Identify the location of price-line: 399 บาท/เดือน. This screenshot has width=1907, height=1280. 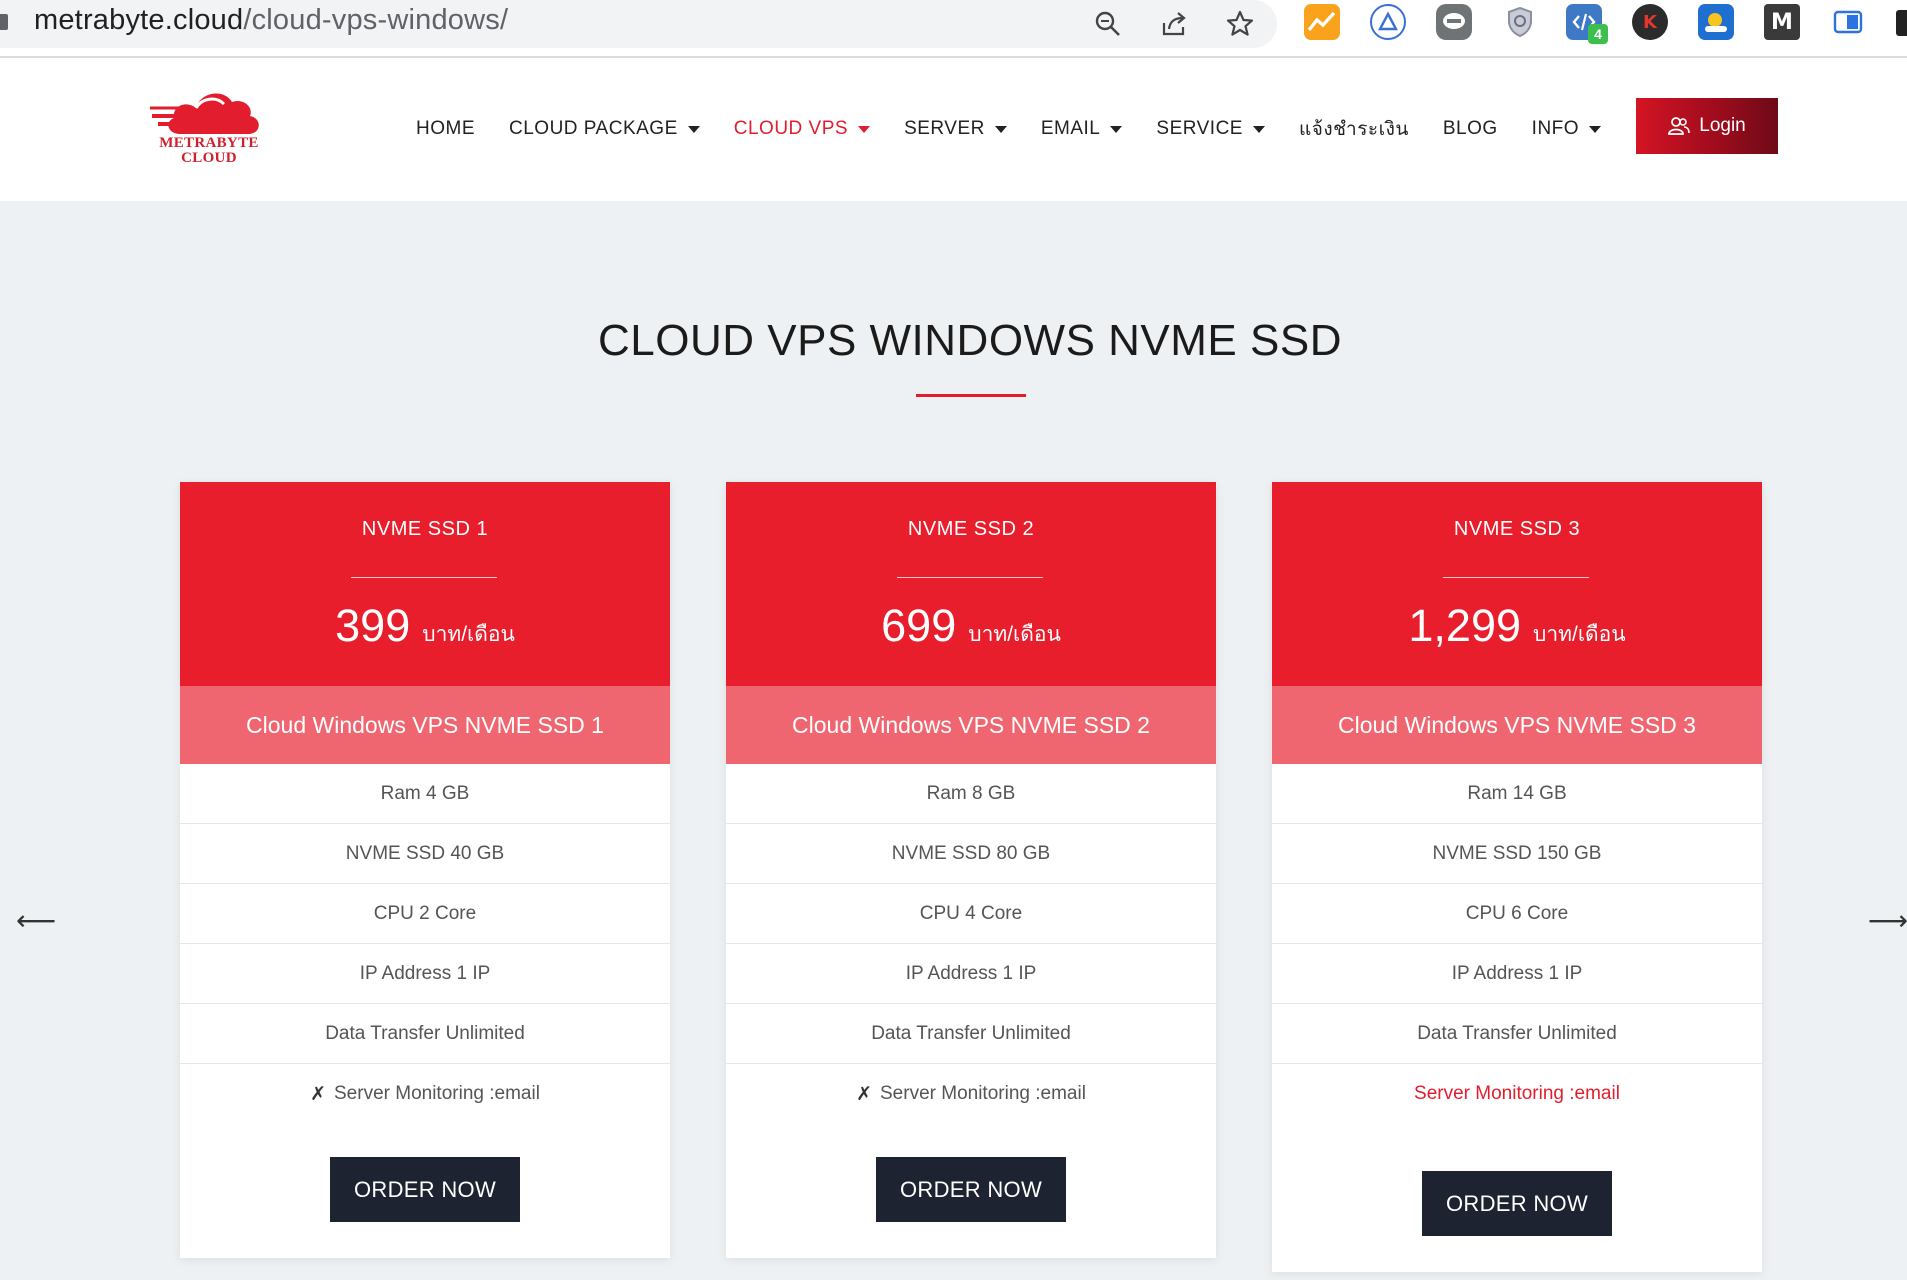
(425, 626).